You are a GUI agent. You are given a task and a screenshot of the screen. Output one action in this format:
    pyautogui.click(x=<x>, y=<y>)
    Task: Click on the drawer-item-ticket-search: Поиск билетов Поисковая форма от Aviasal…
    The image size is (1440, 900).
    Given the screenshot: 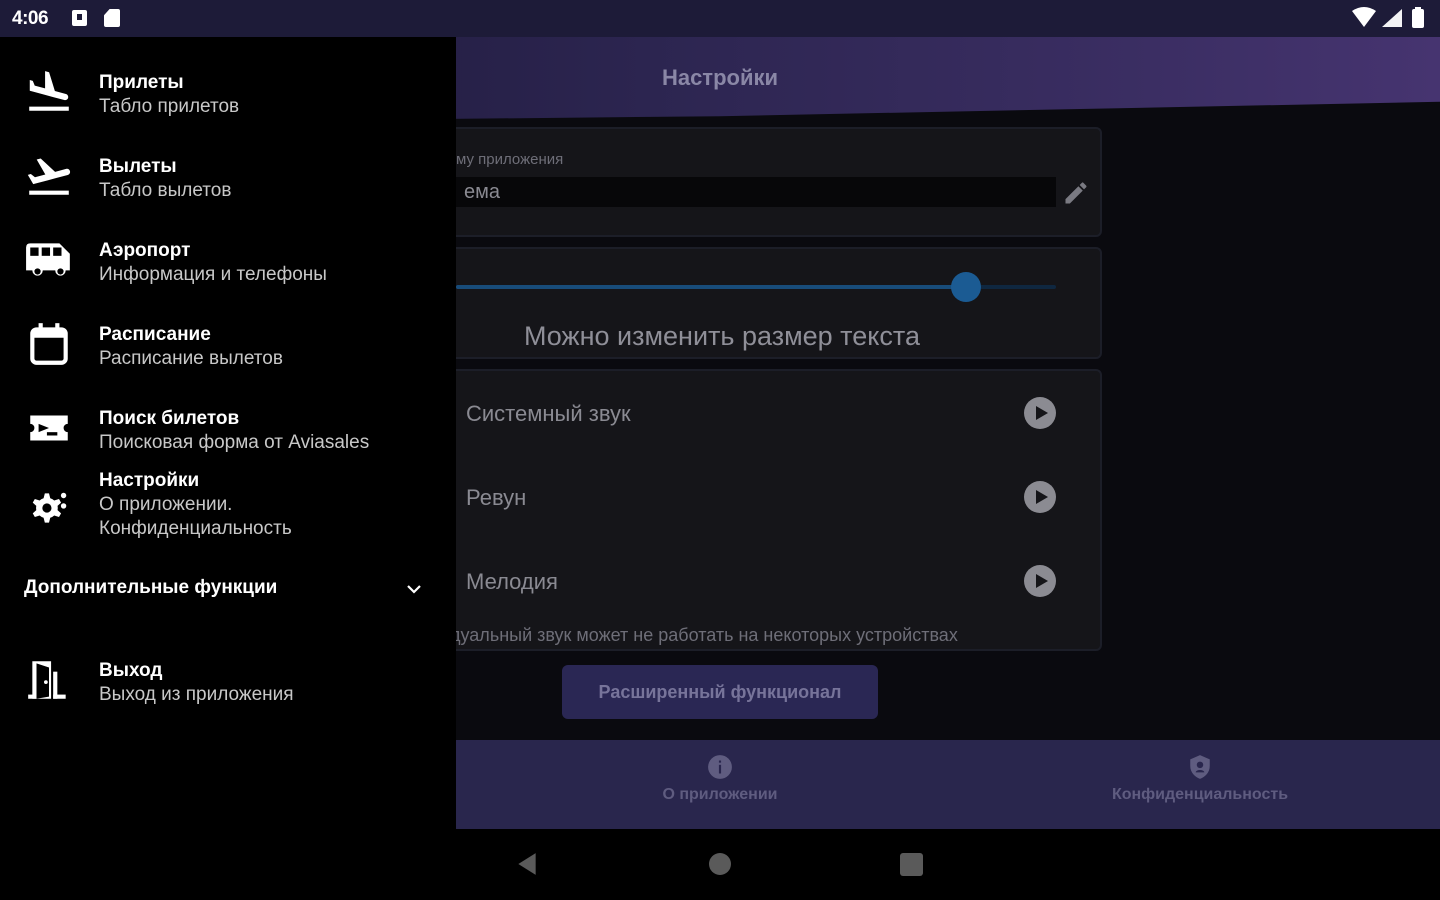 What is the action you would take?
    pyautogui.click(x=228, y=433)
    